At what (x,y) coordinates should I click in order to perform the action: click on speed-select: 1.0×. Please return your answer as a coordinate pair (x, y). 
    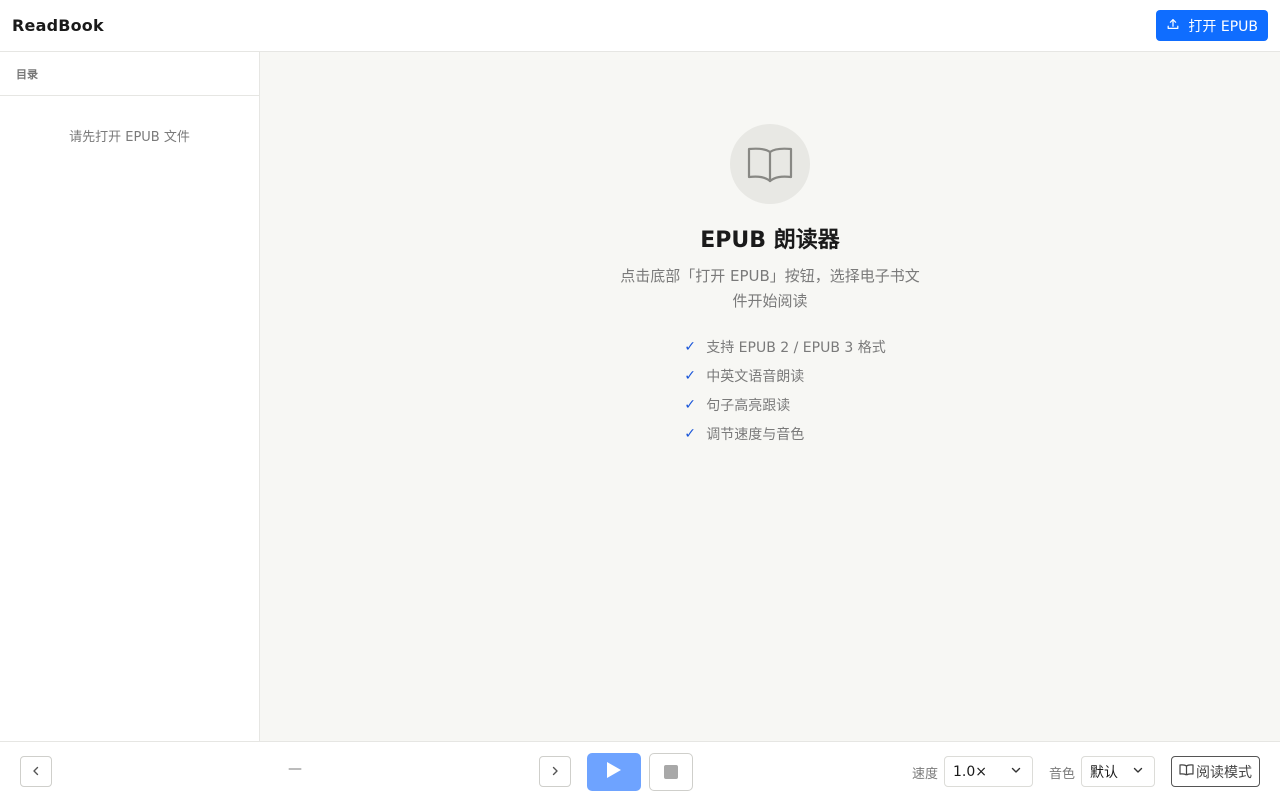
    Looking at the image, I should click on (988, 771).